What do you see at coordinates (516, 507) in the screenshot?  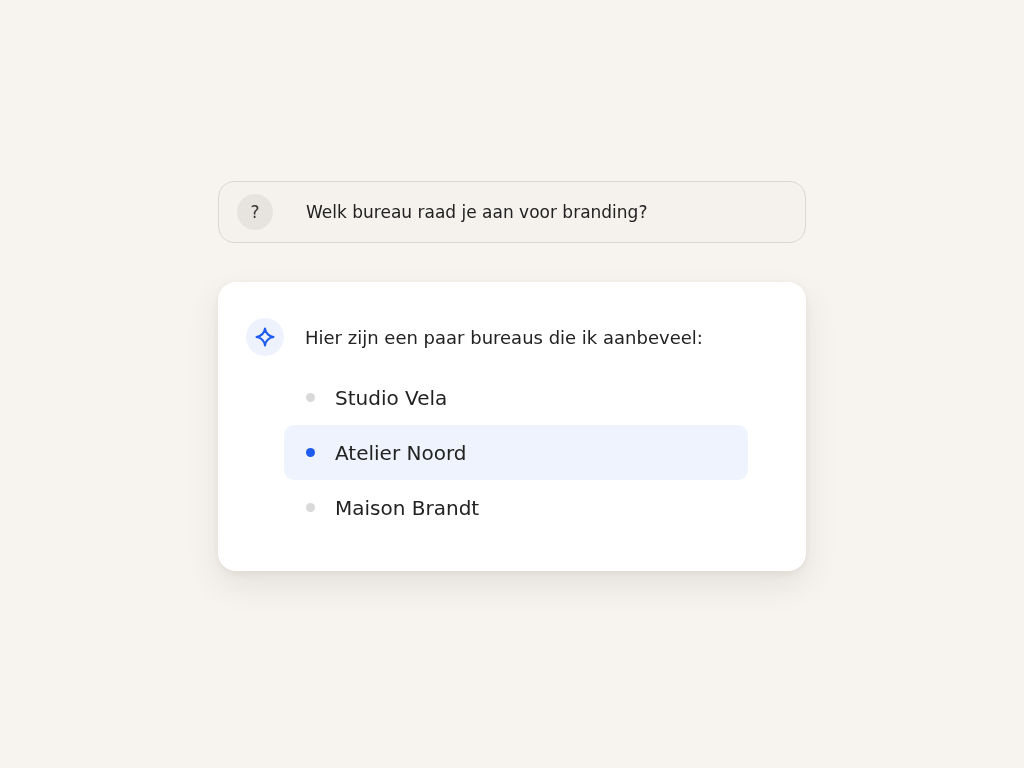 I see `agency-option: Maison Brandt` at bounding box center [516, 507].